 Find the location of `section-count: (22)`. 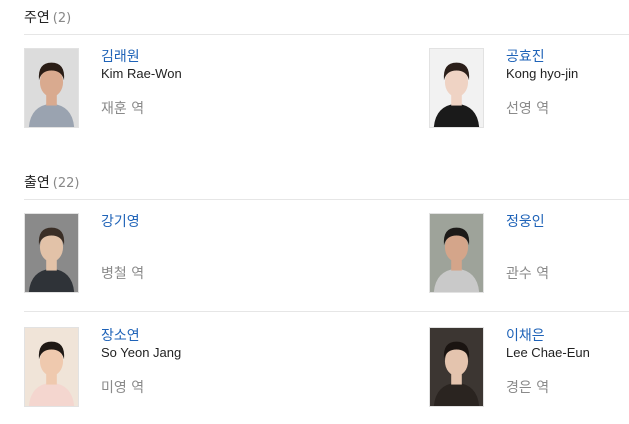

section-count: (22) is located at coordinates (66, 183).